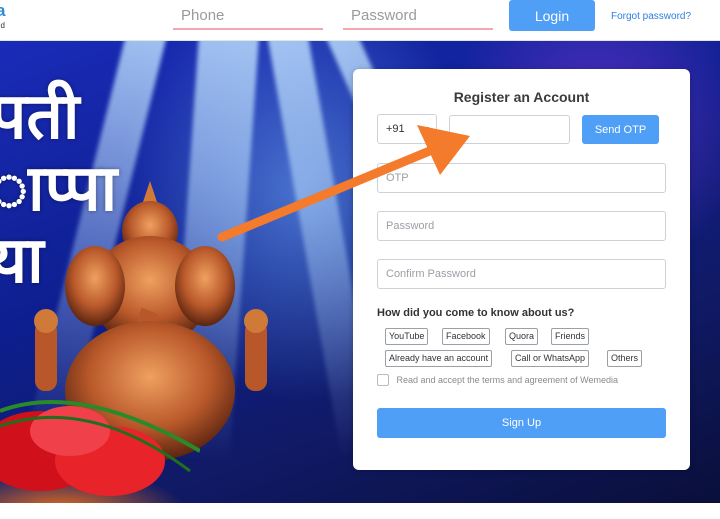 The width and height of the screenshot is (720, 519). I want to click on top-bar: a nd Login Forgot password?, so click(360, 20).